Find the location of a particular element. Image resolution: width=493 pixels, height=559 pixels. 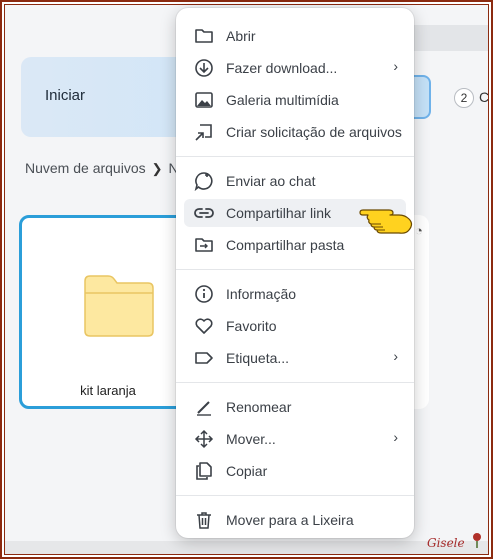

chevron-right-icon: ❯ is located at coordinates (157, 168).